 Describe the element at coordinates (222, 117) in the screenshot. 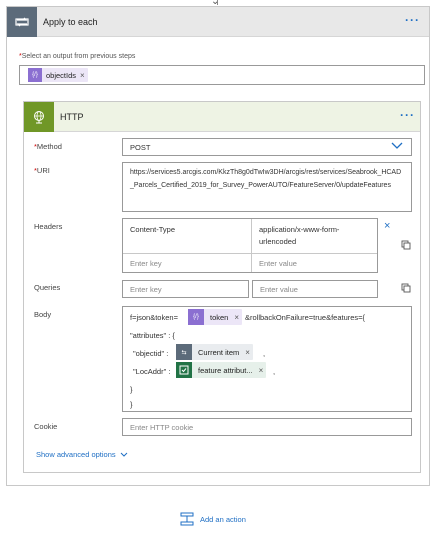

I see `http-header: HTTP ···` at that location.